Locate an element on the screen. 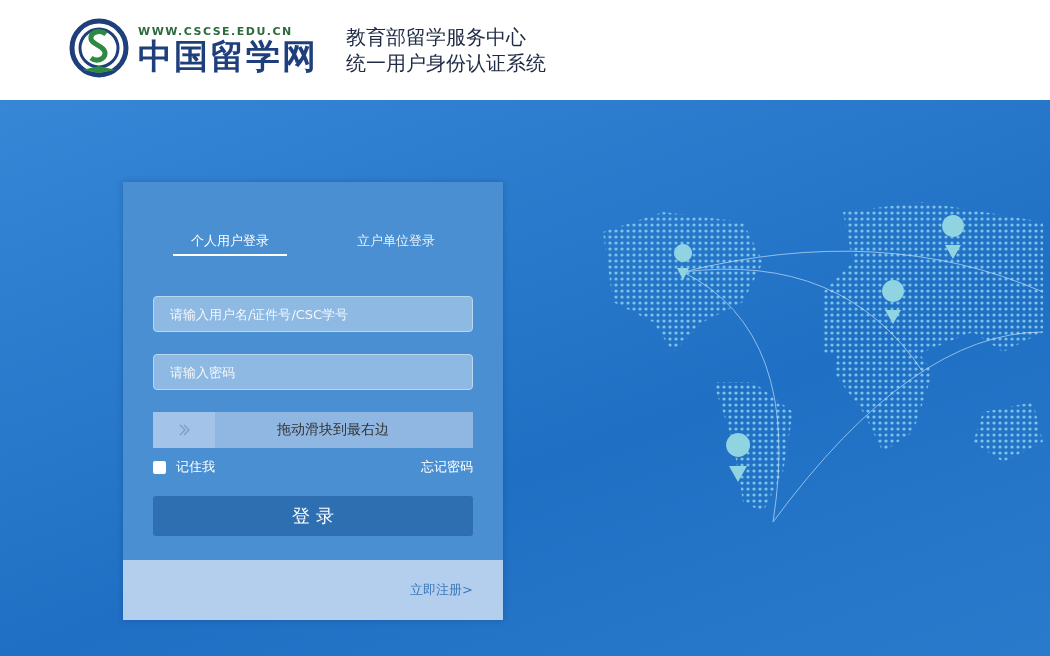 This screenshot has height=656, width=1050. login-tab: 个人用户登录 is located at coordinates (230, 244).